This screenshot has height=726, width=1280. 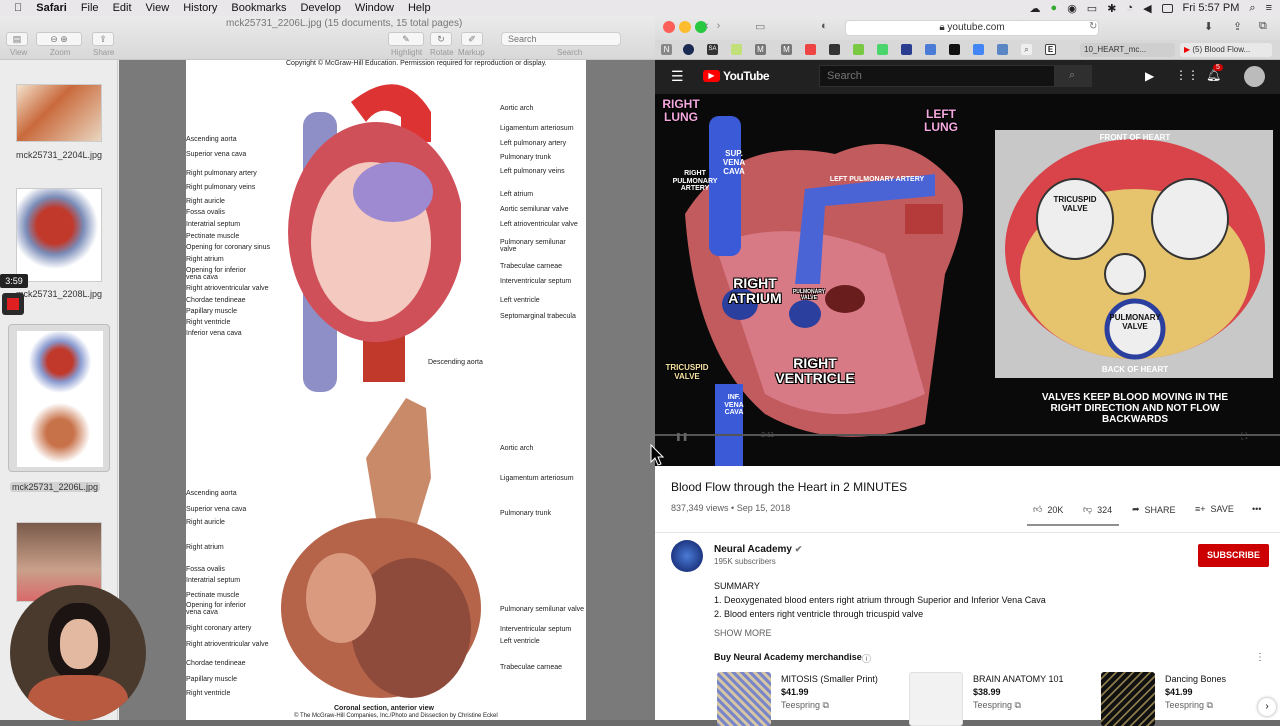 I want to click on menu-app-name: Safari, so click(x=51, y=8).